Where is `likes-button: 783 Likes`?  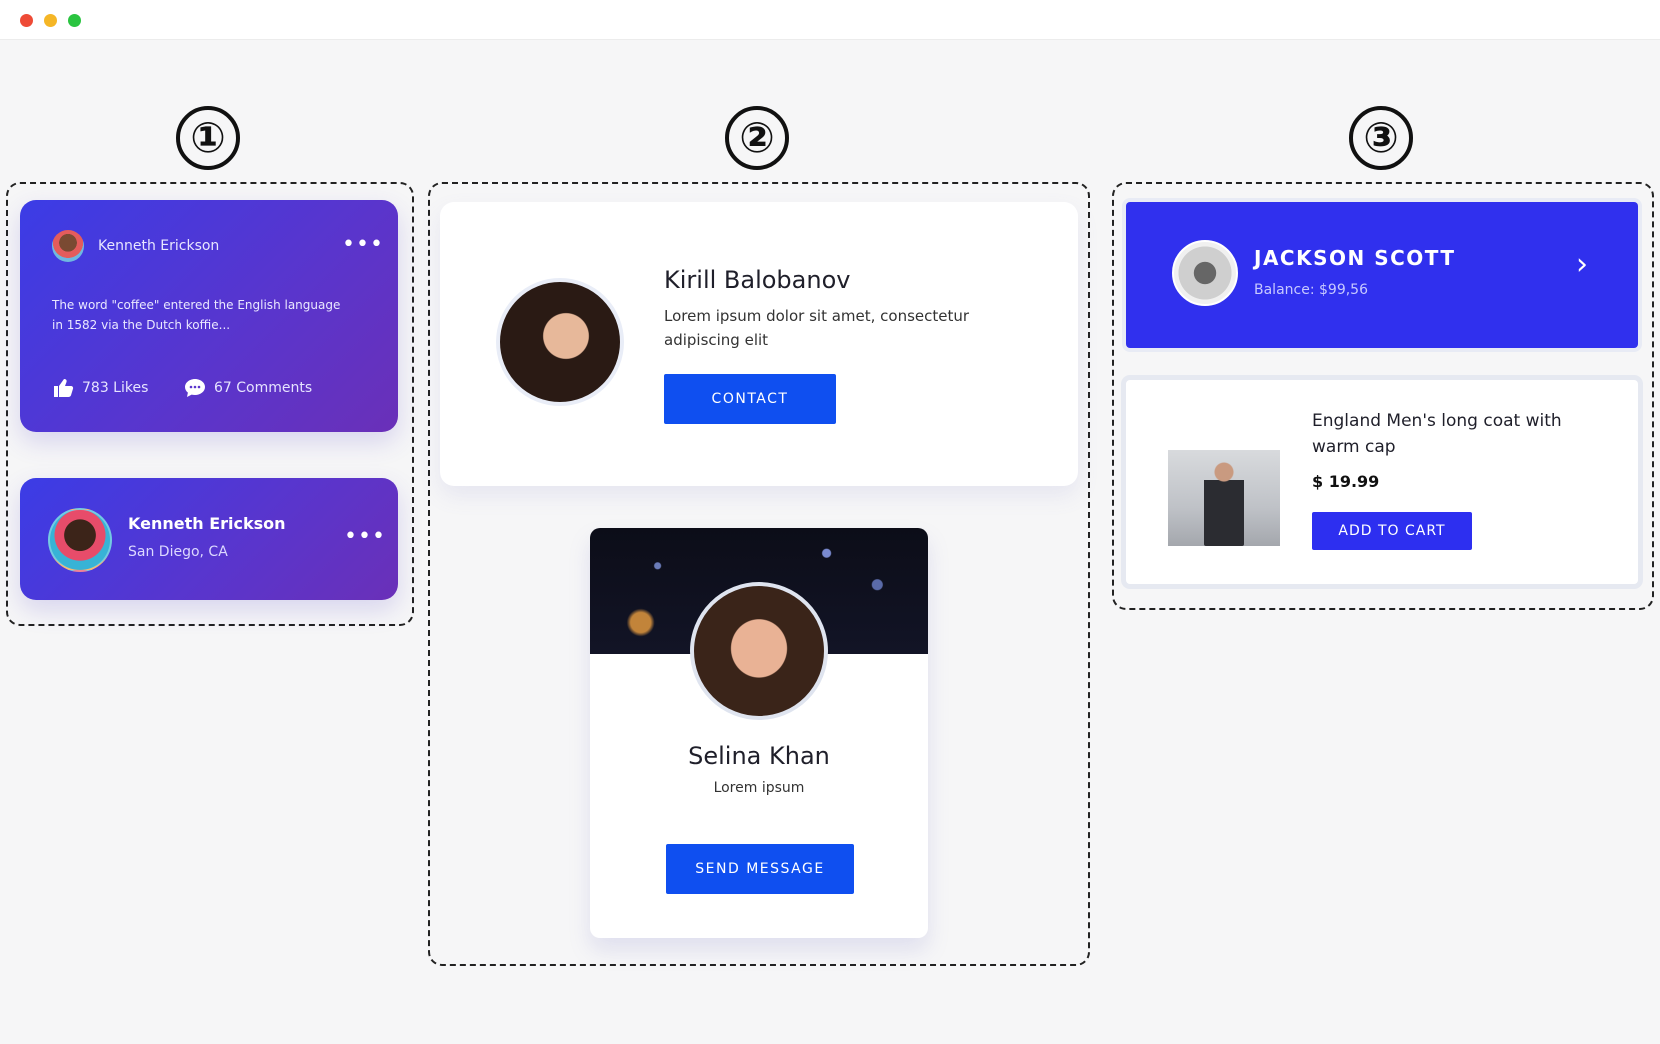
likes-button: 783 Likes is located at coordinates (100, 388).